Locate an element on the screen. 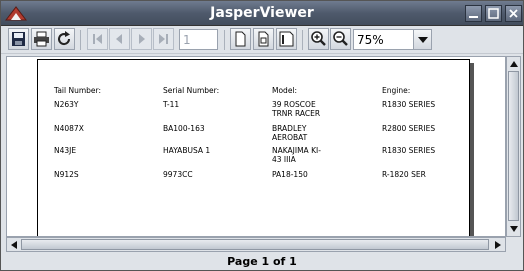 The height and width of the screenshot is (271, 524). vertical-scroll-thumb is located at coordinates (513, 146).